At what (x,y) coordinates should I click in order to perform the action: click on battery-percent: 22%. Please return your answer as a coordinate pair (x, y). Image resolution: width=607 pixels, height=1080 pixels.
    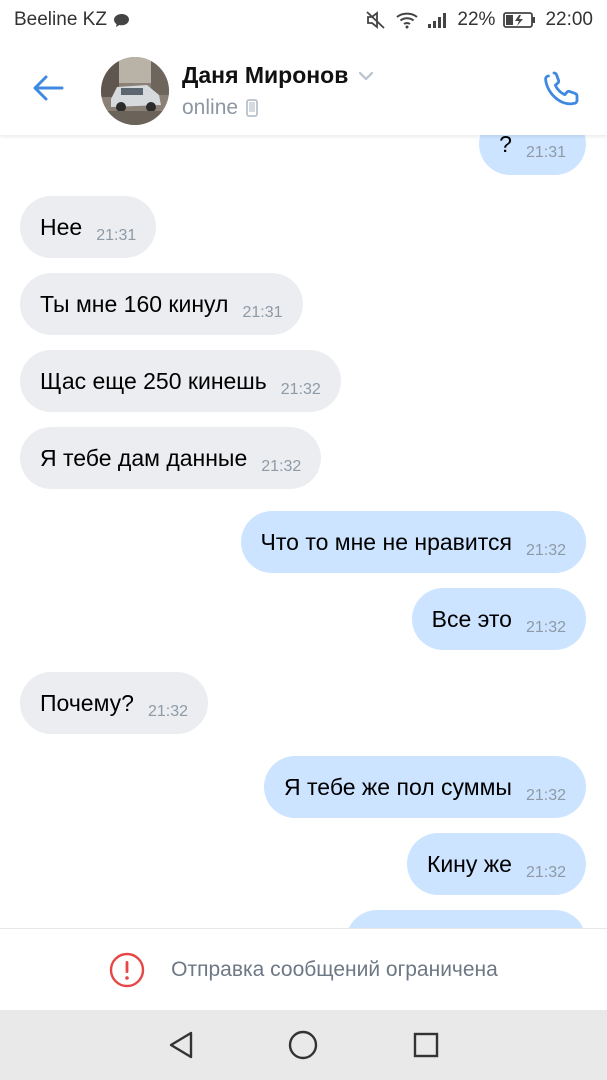
    Looking at the image, I should click on (476, 19).